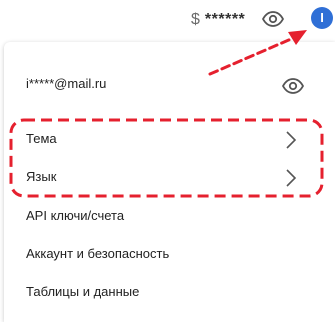 This screenshot has height=322, width=335. I want to click on balance-display: $ ******, so click(218, 20).